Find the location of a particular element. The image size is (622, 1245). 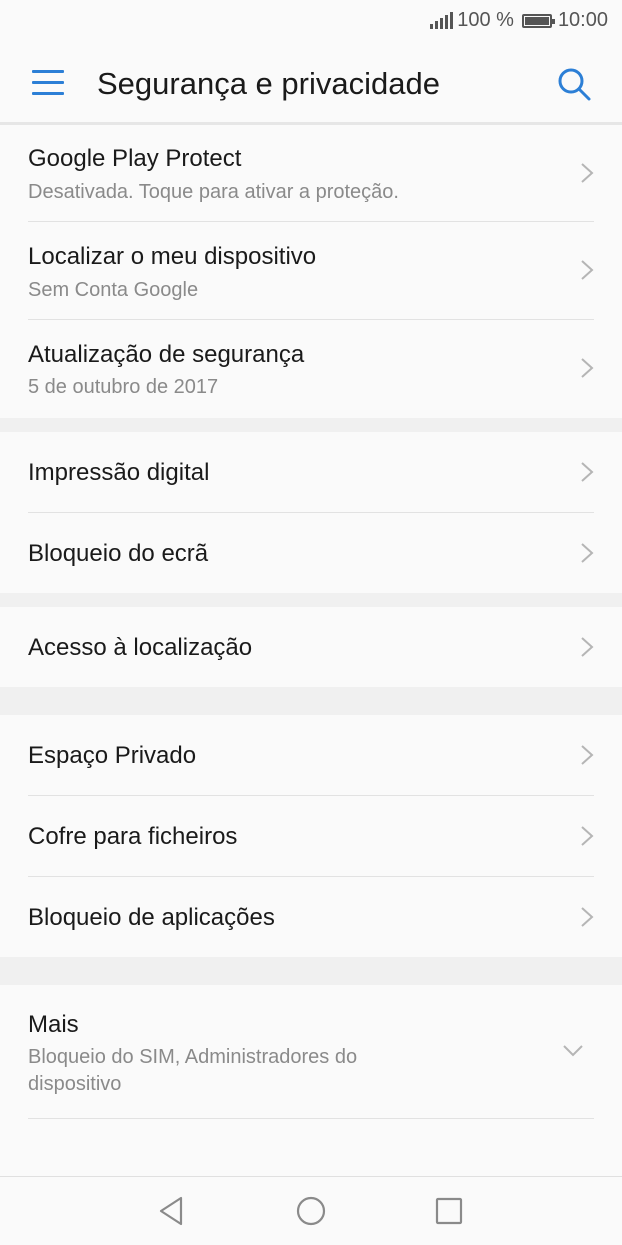

system-nav-bar is located at coordinates (311, 1210).